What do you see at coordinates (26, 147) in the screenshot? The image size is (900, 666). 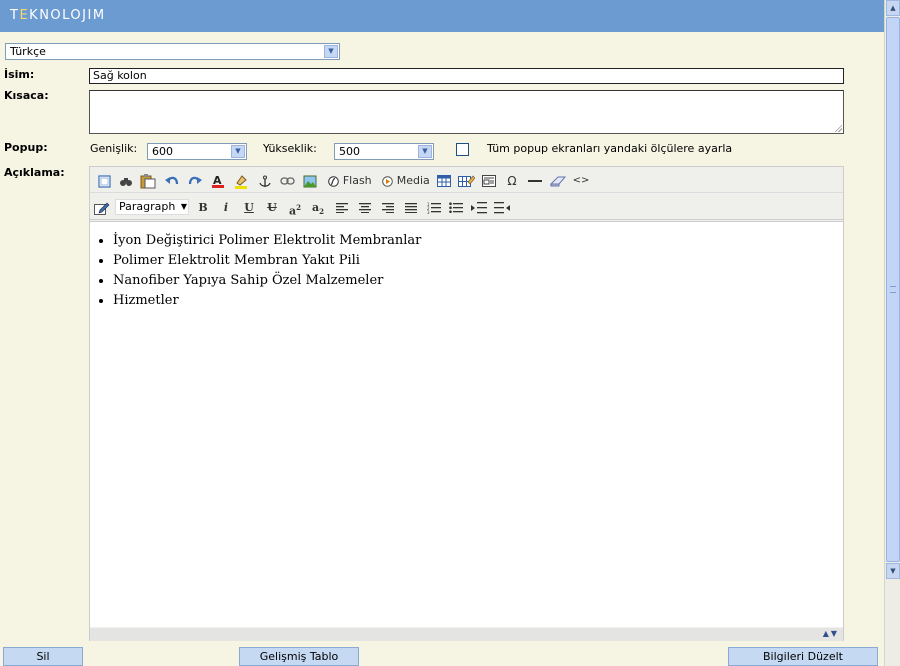 I see `popup-label: Popup:` at bounding box center [26, 147].